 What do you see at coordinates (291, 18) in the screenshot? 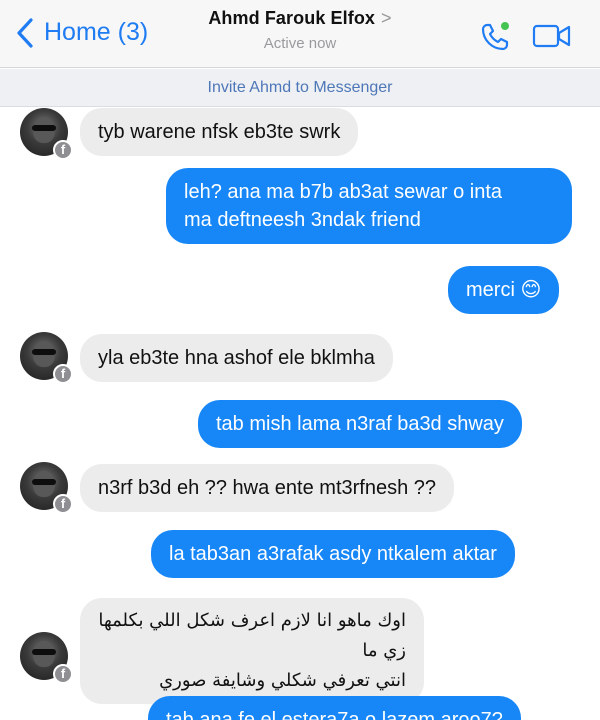
I see `contact-name: Ahmd Farouk Elfox` at bounding box center [291, 18].